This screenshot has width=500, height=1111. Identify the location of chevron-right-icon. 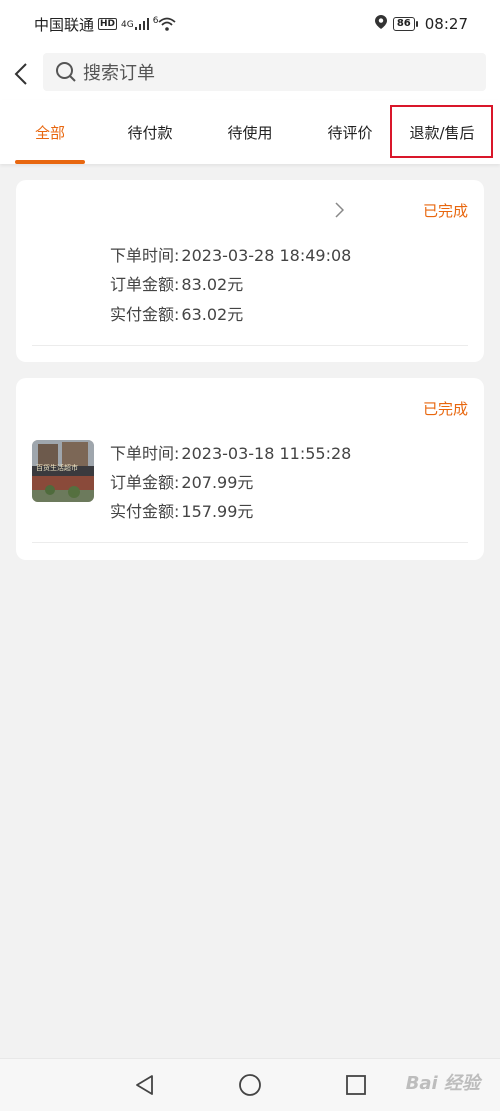
(339, 212).